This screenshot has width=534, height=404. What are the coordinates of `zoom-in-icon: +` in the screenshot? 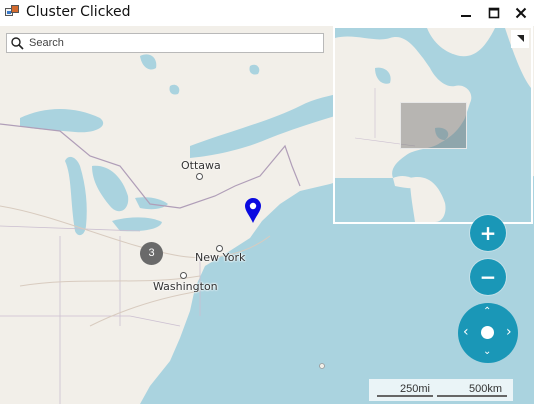 It's located at (488, 233).